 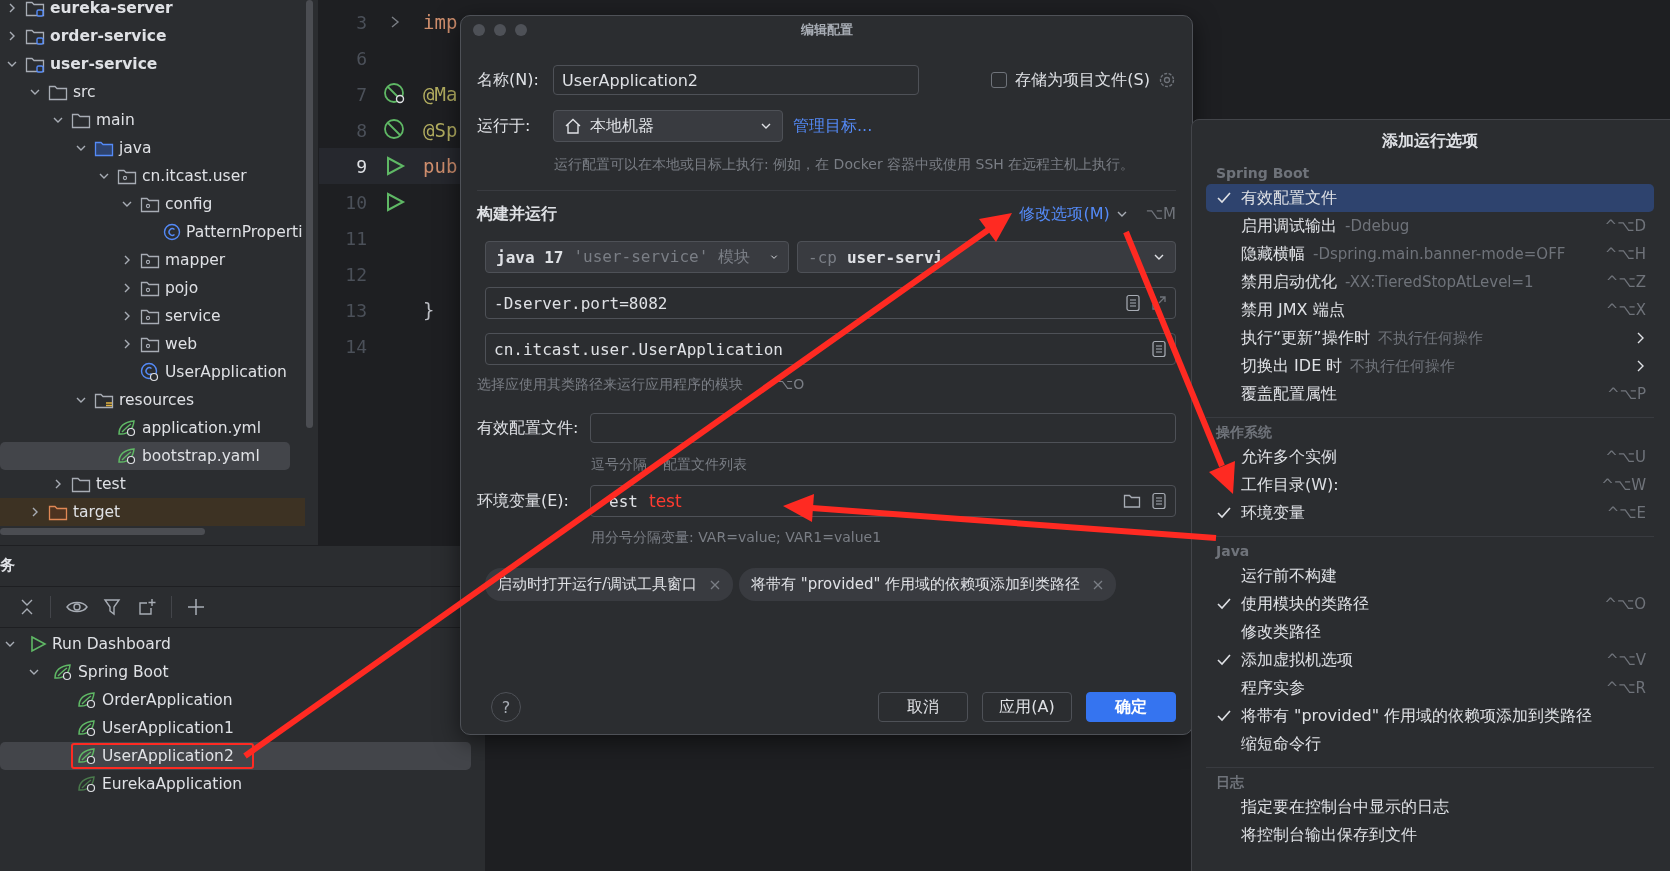 I want to click on modify-options-link: 修改选项(M), so click(x=1064, y=214).